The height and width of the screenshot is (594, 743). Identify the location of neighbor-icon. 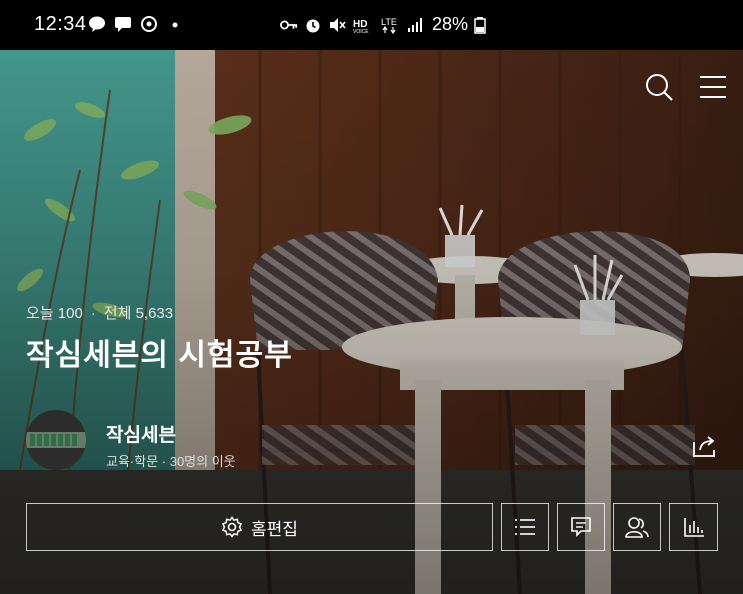
(637, 527).